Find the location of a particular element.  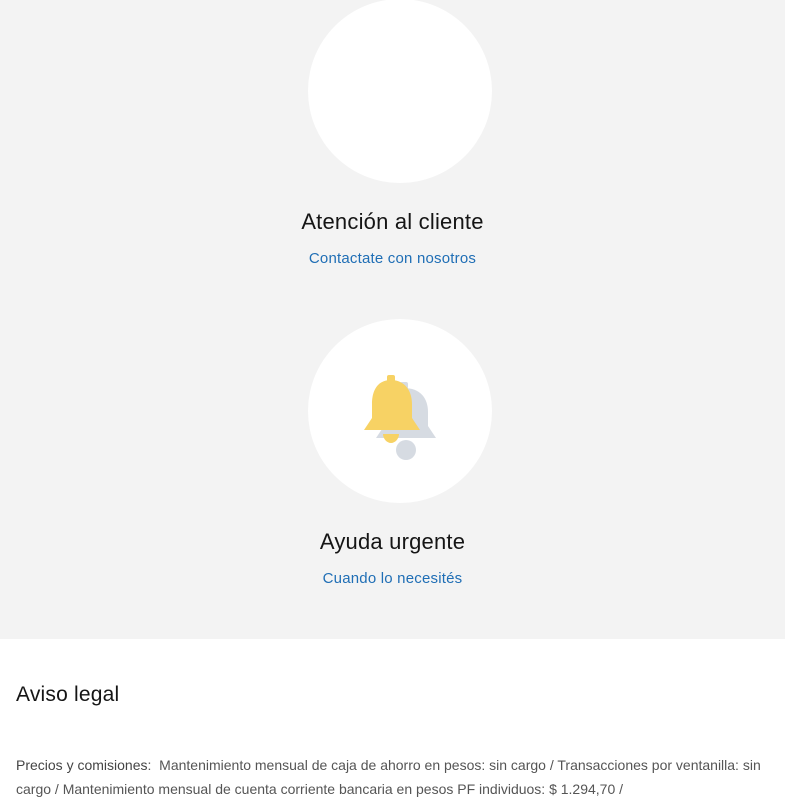

contact-us-link: Contactate con nosotros is located at coordinates (392, 258).